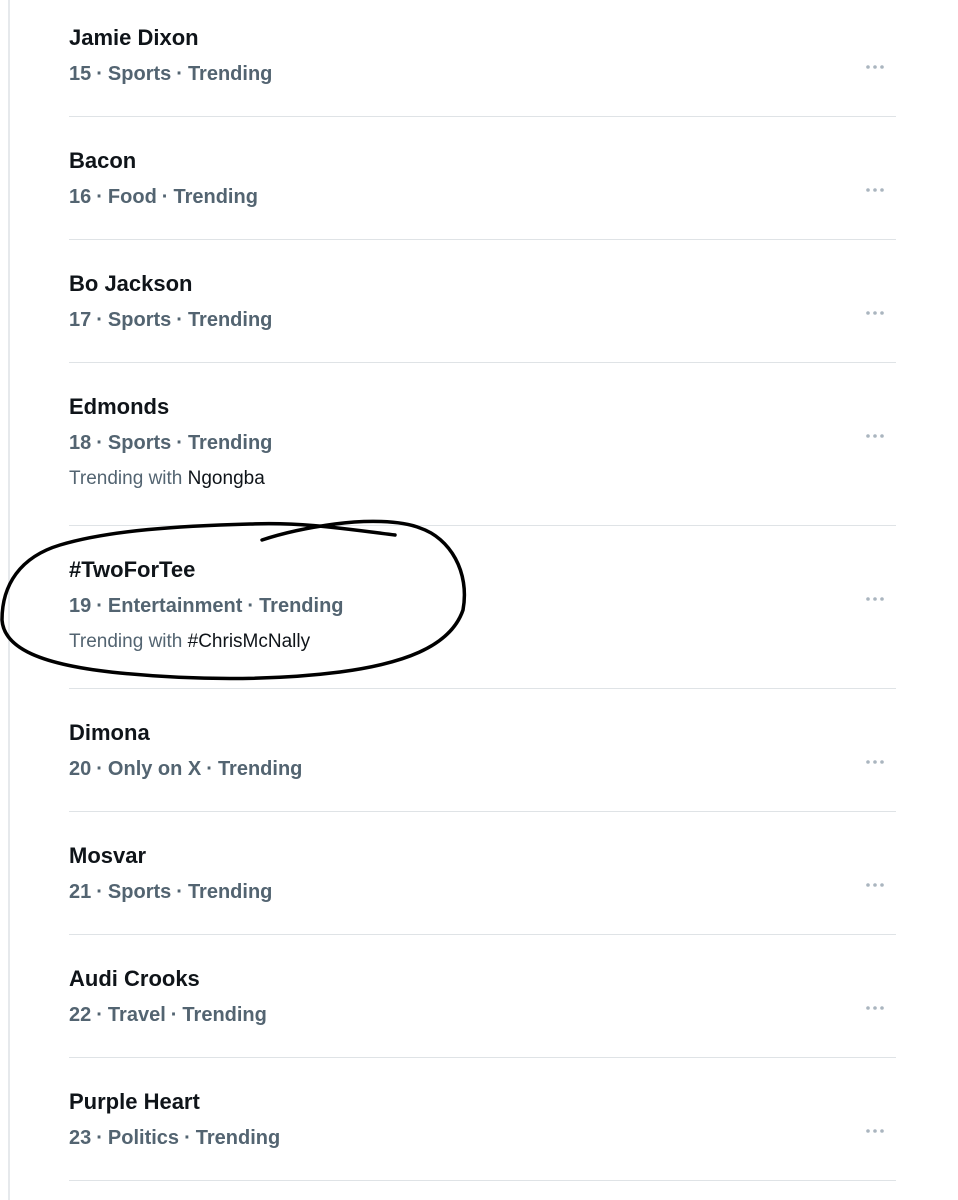  I want to click on trend-rank: 15, so click(80, 74).